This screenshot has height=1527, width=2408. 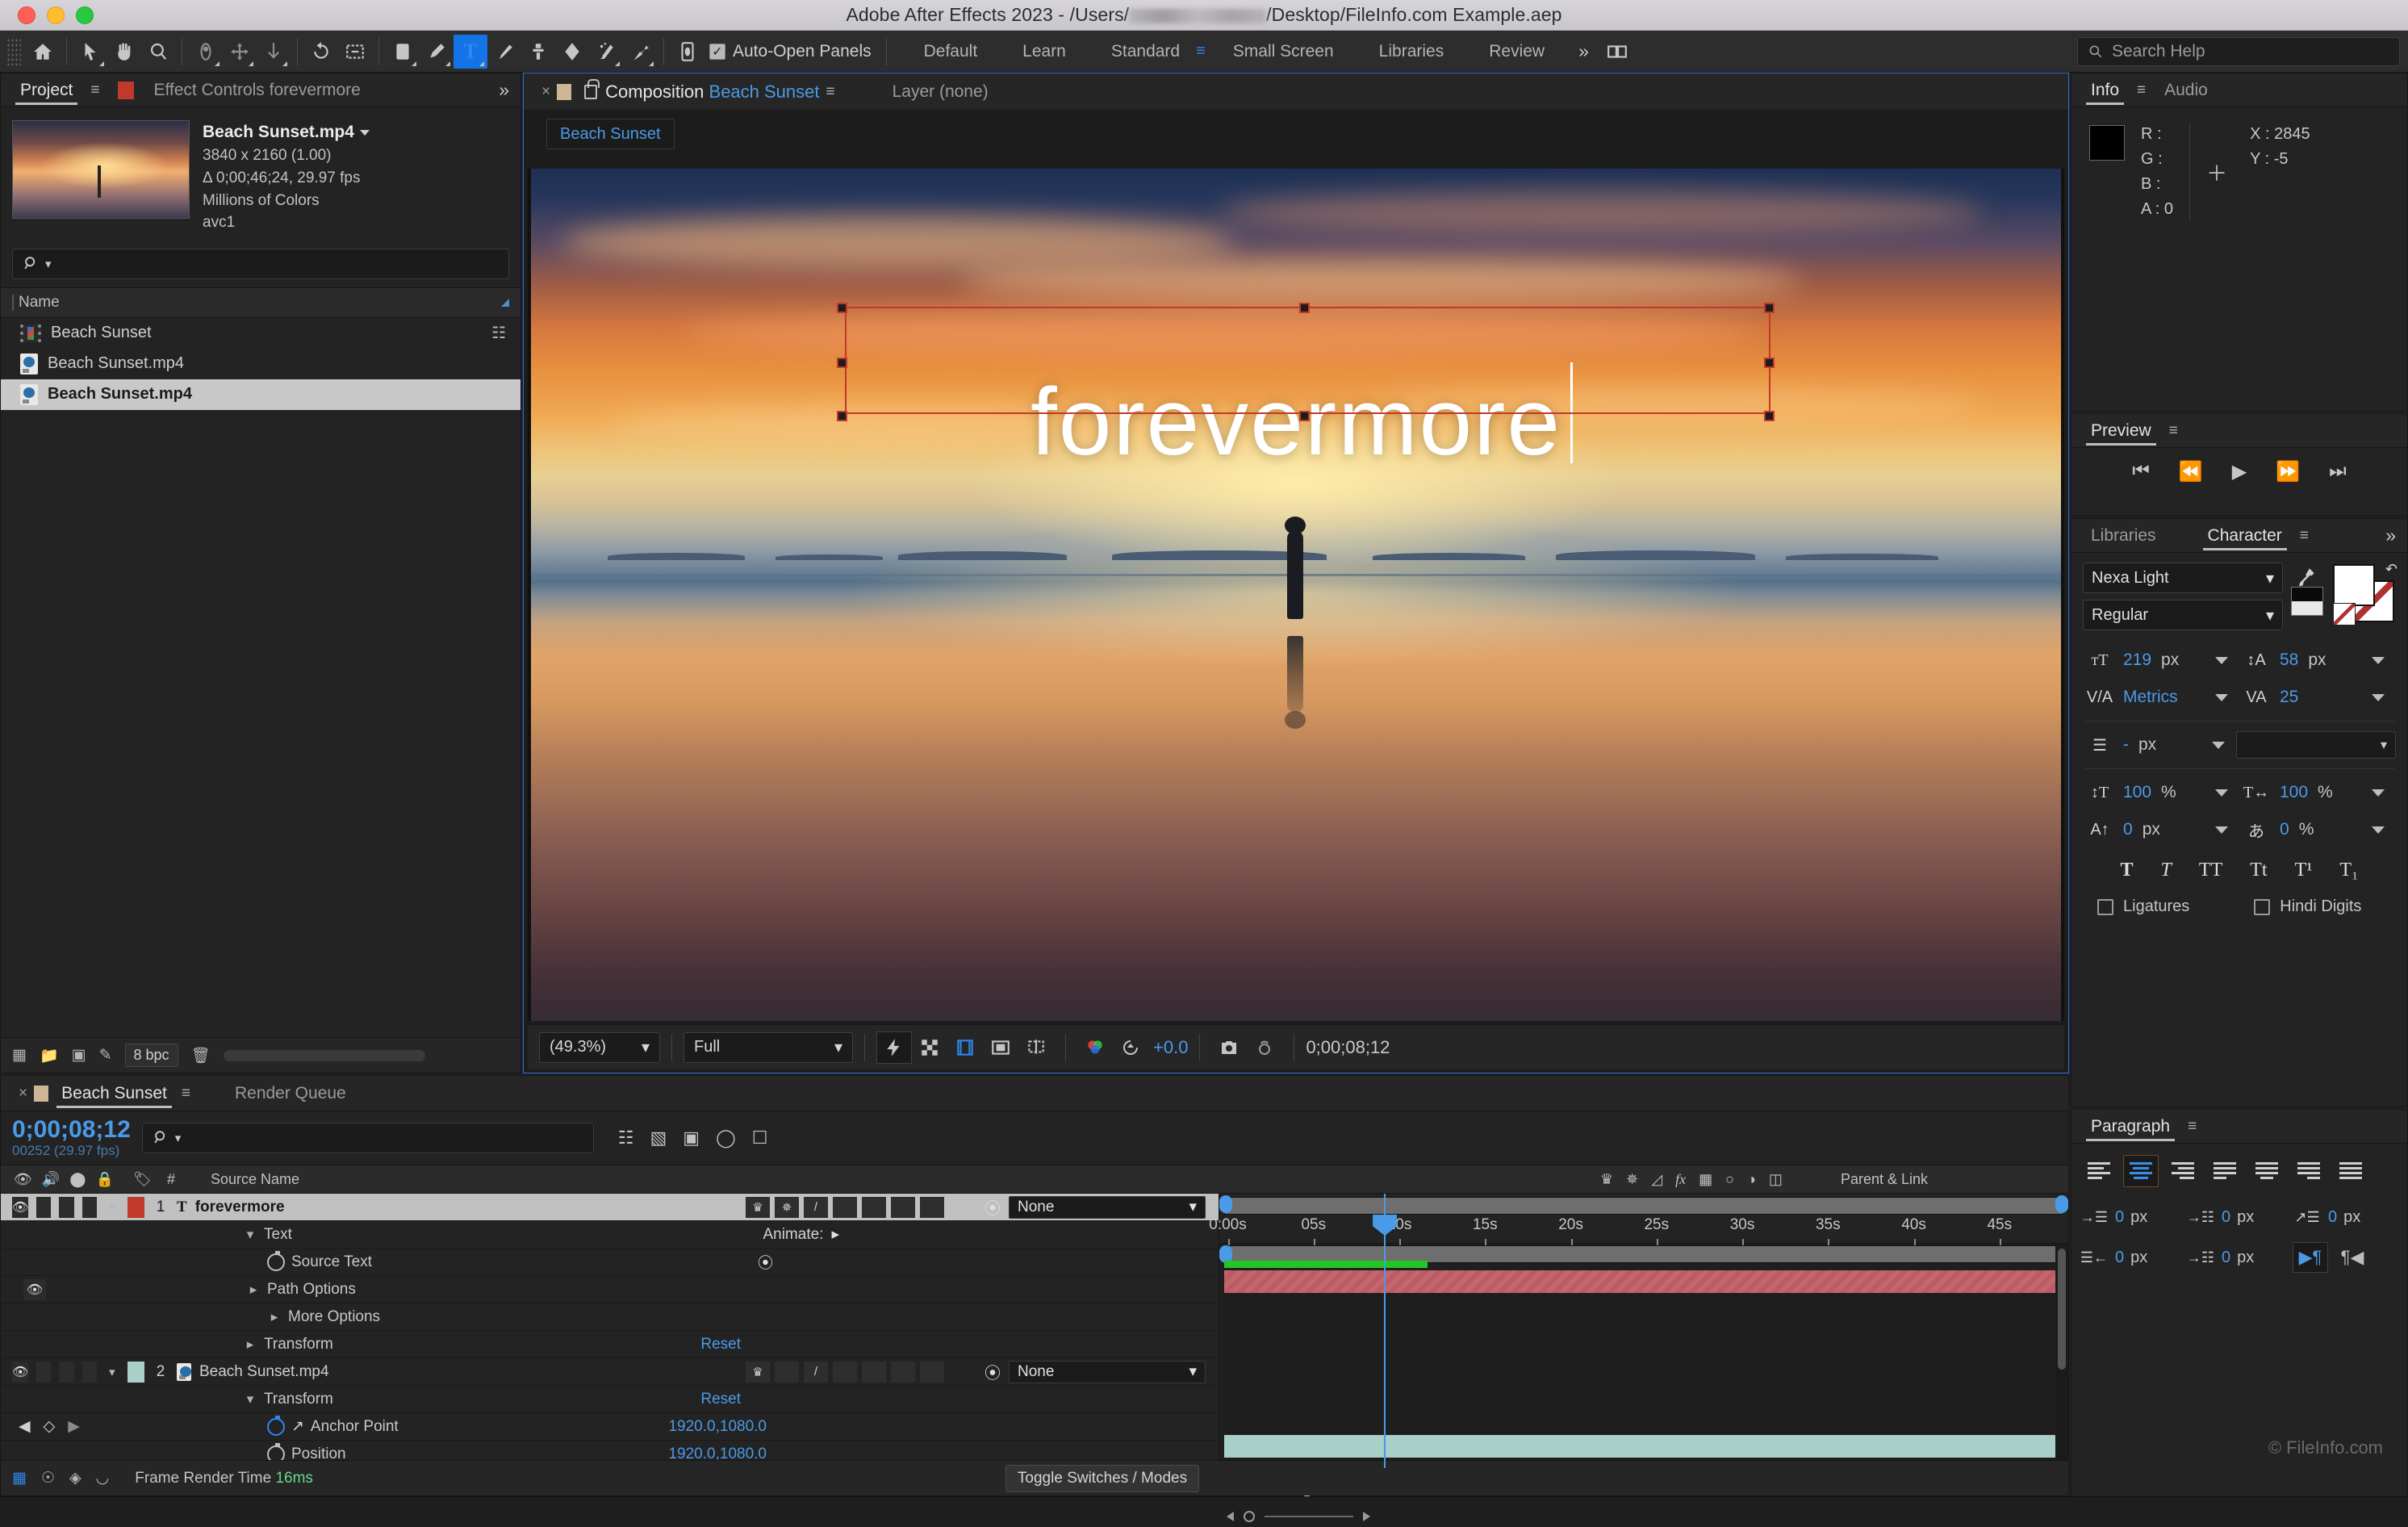 I want to click on toggle-switches-modes-button: Toggle Switches / Modes, so click(x=1102, y=1478).